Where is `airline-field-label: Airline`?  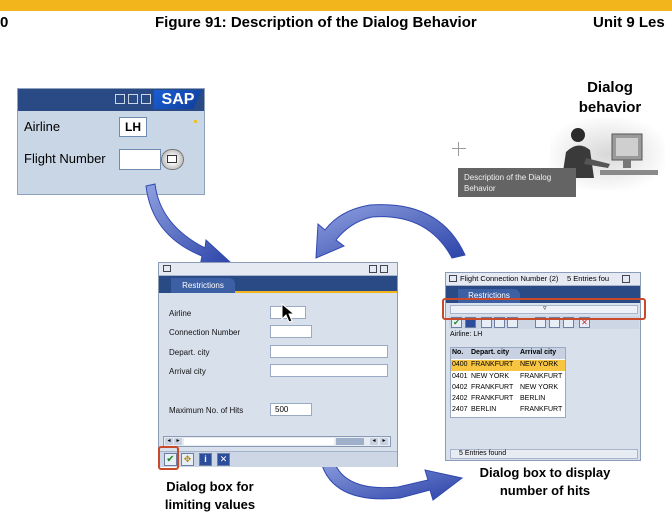
airline-field-label: Airline is located at coordinates (180, 313).